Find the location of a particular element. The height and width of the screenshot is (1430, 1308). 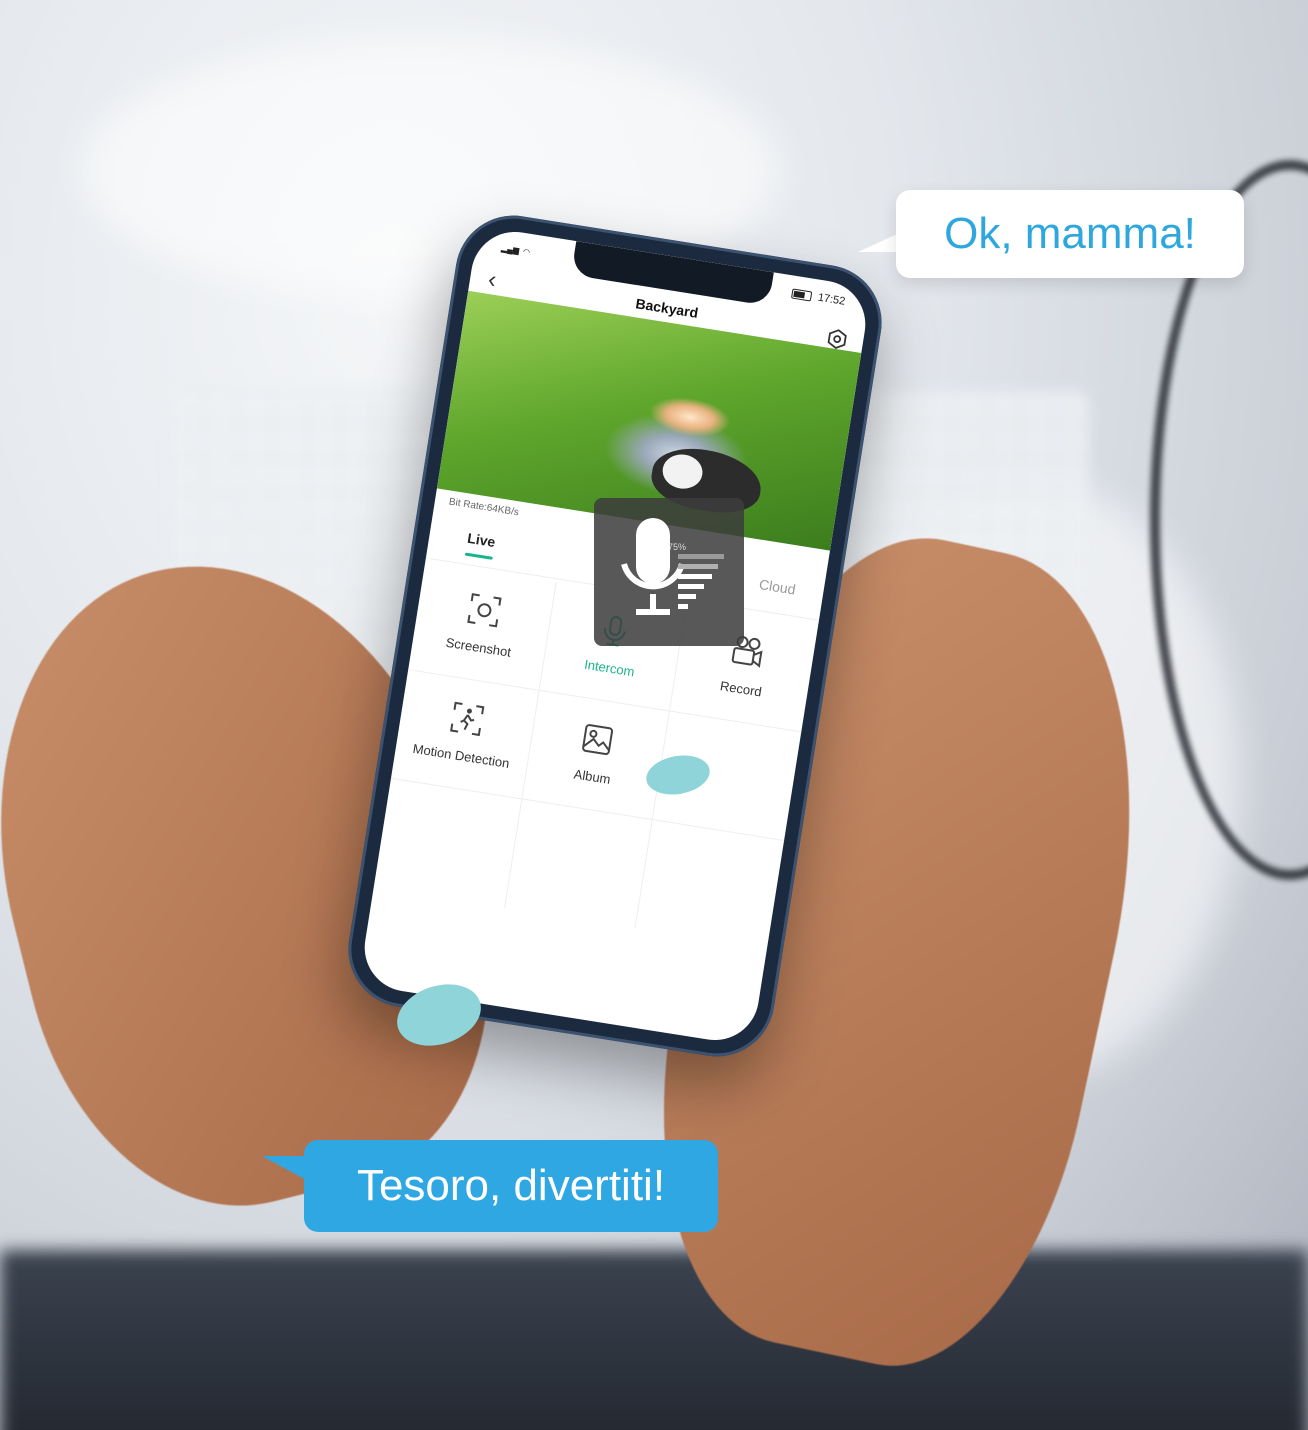

reply-bubble-text: Ok, mamma! is located at coordinates (1070, 233).